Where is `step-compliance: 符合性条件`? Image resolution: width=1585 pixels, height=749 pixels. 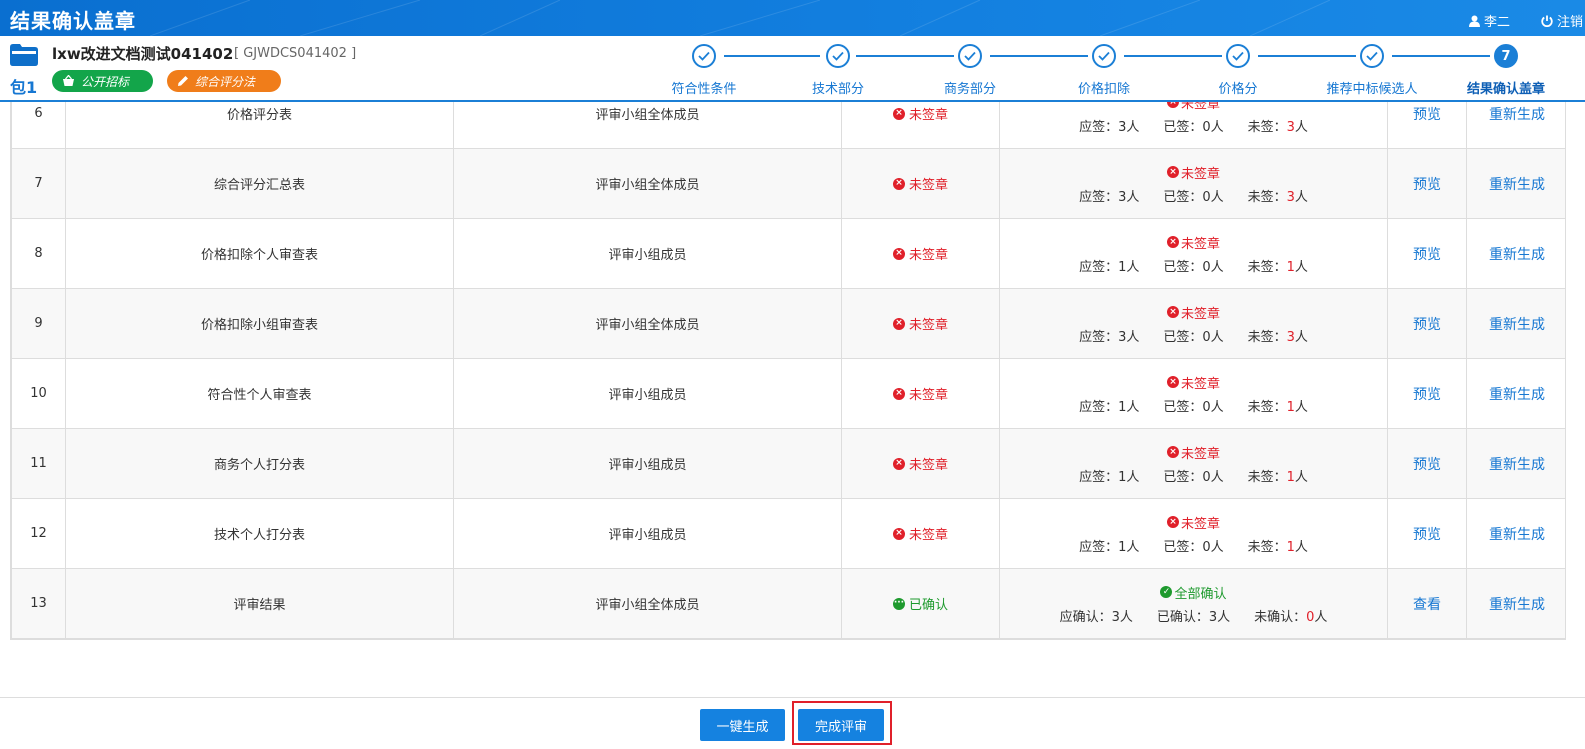 step-compliance: 符合性条件 is located at coordinates (704, 68).